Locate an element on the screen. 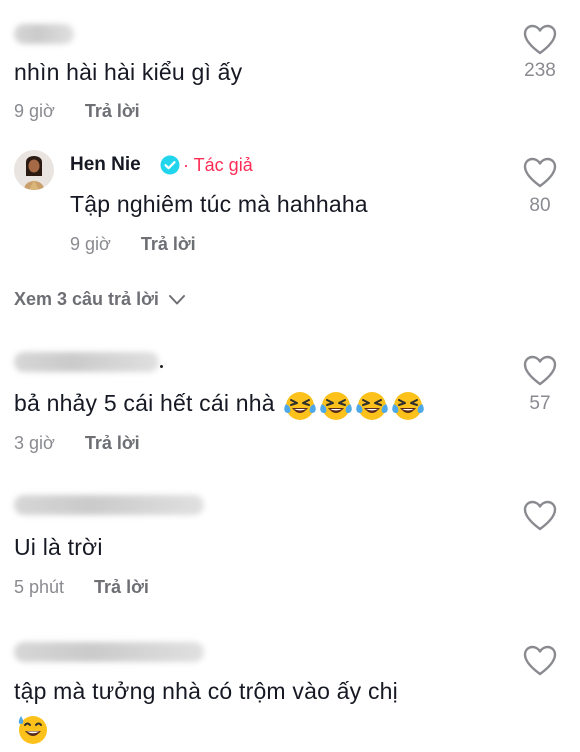 Image resolution: width=580 pixels, height=752 pixels. comment-meta: 9 giờ Trả lời is located at coordinates (77, 111).